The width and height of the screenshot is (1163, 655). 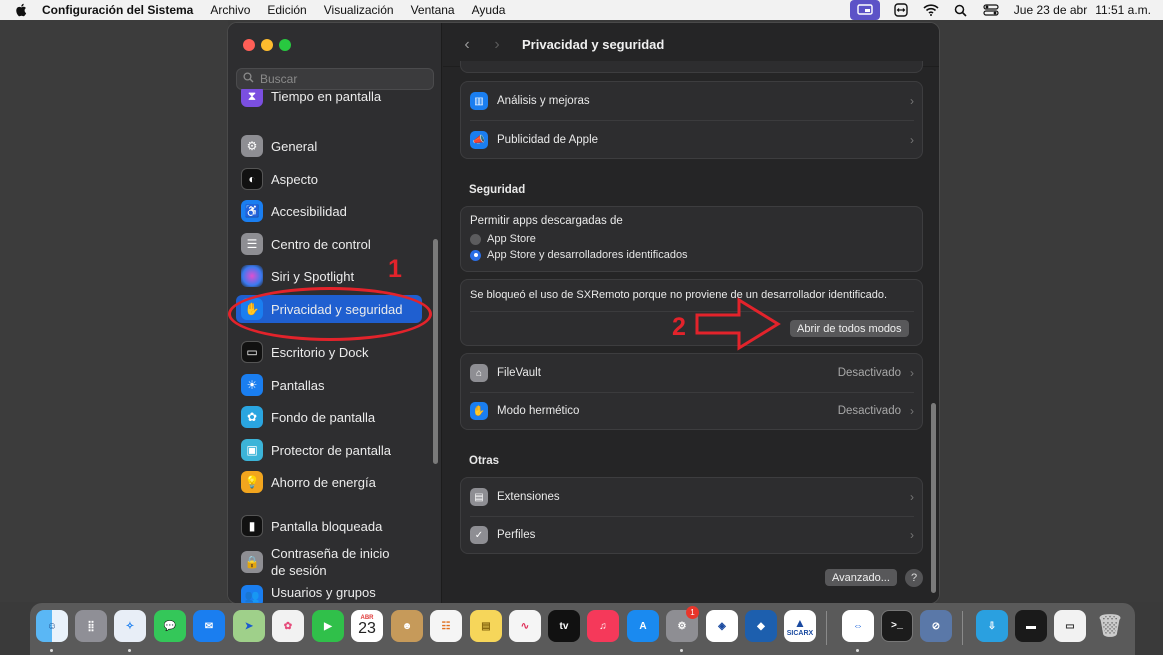 I want to click on facetime-icon: ▶, so click(x=328, y=626).